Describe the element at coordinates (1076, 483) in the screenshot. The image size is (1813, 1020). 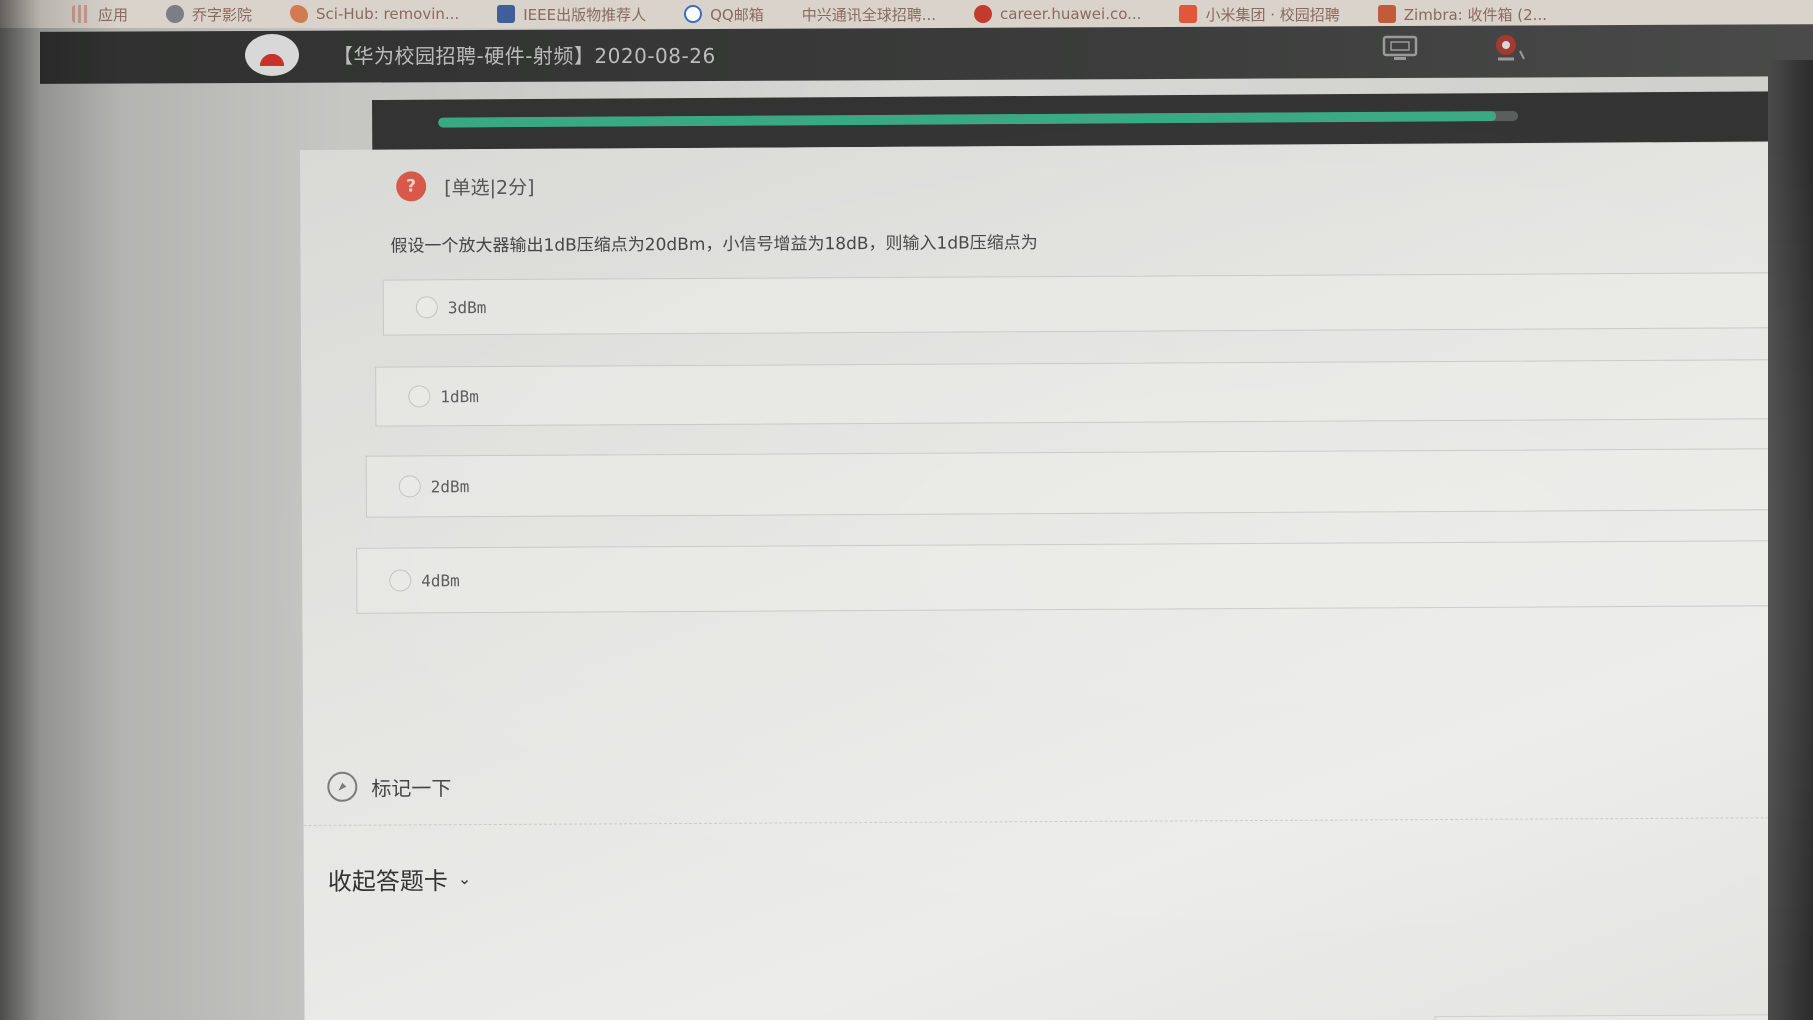
I see `option-3: 2dBm` at that location.